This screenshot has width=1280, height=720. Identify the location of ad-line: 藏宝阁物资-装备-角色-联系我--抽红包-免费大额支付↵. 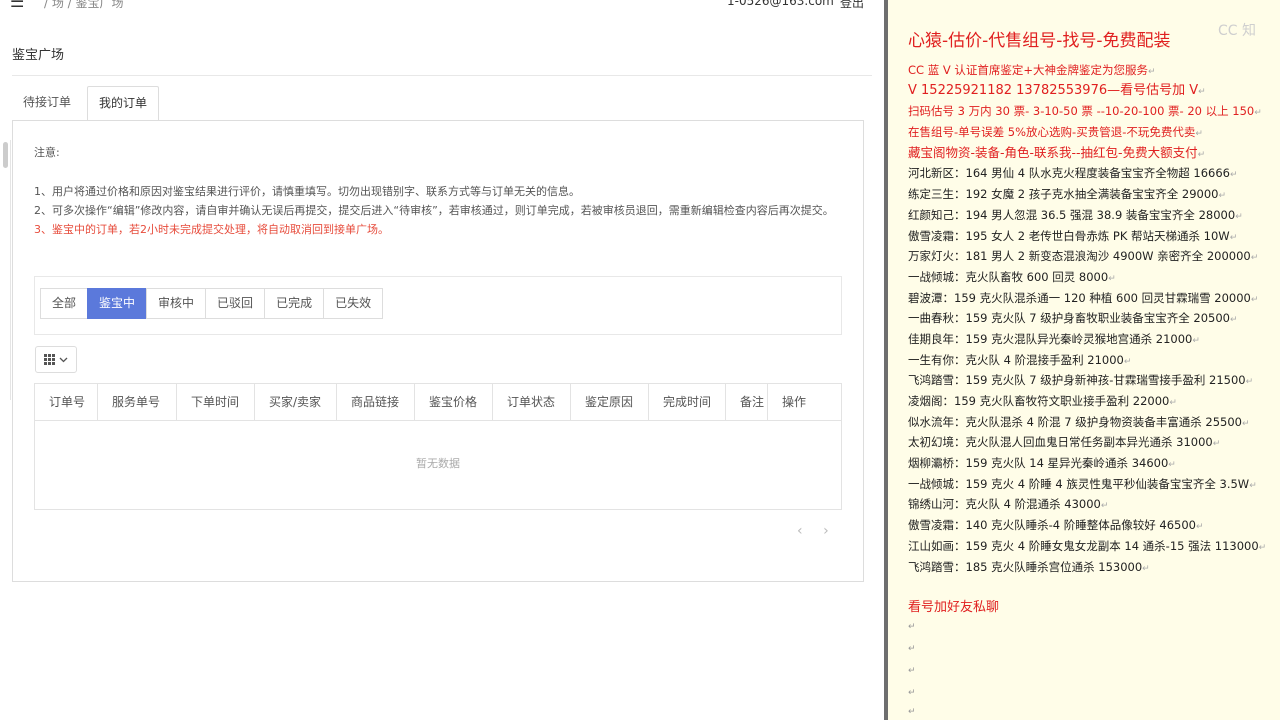
(1093, 153).